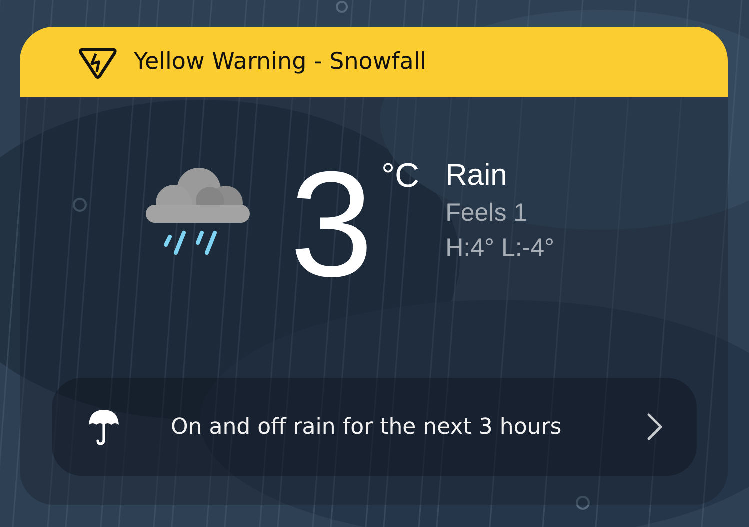 The image size is (749, 527). What do you see at coordinates (332, 224) in the screenshot?
I see `temperature: 3` at bounding box center [332, 224].